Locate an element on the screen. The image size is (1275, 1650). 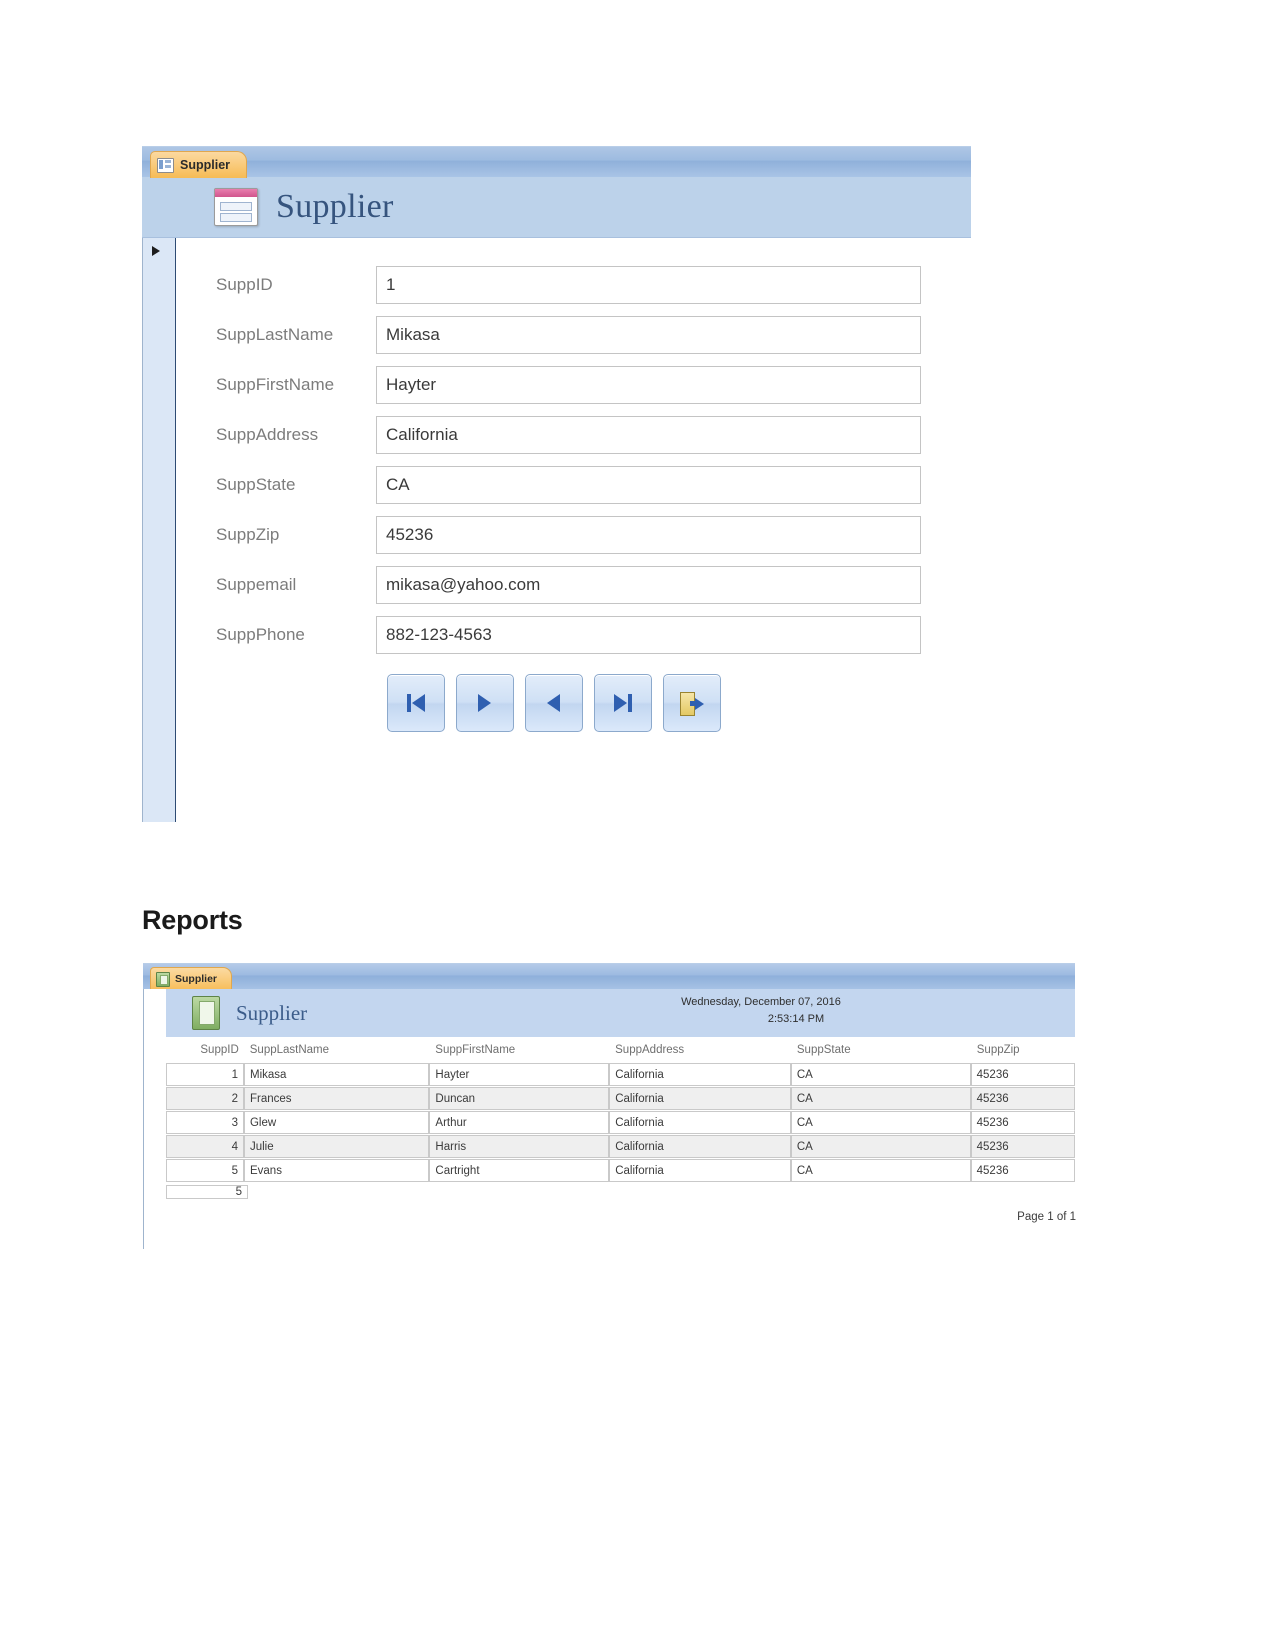
table-row: 1 Mikasa Hayter California CA 45236 is located at coordinates (621, 1074).